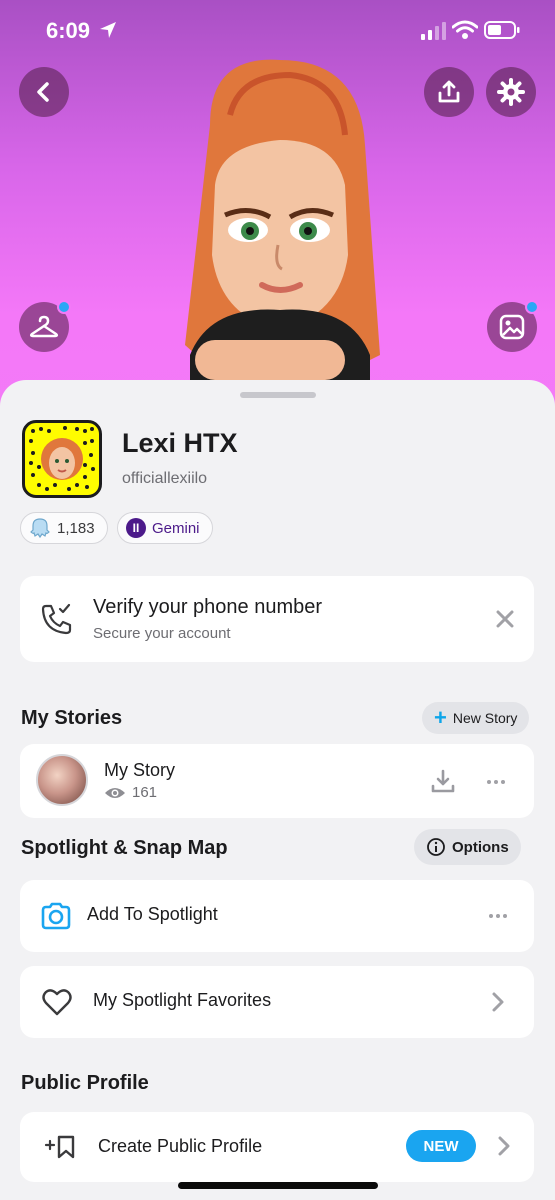 This screenshot has width=555, height=1200. I want to click on sheet-grabber, so click(278, 395).